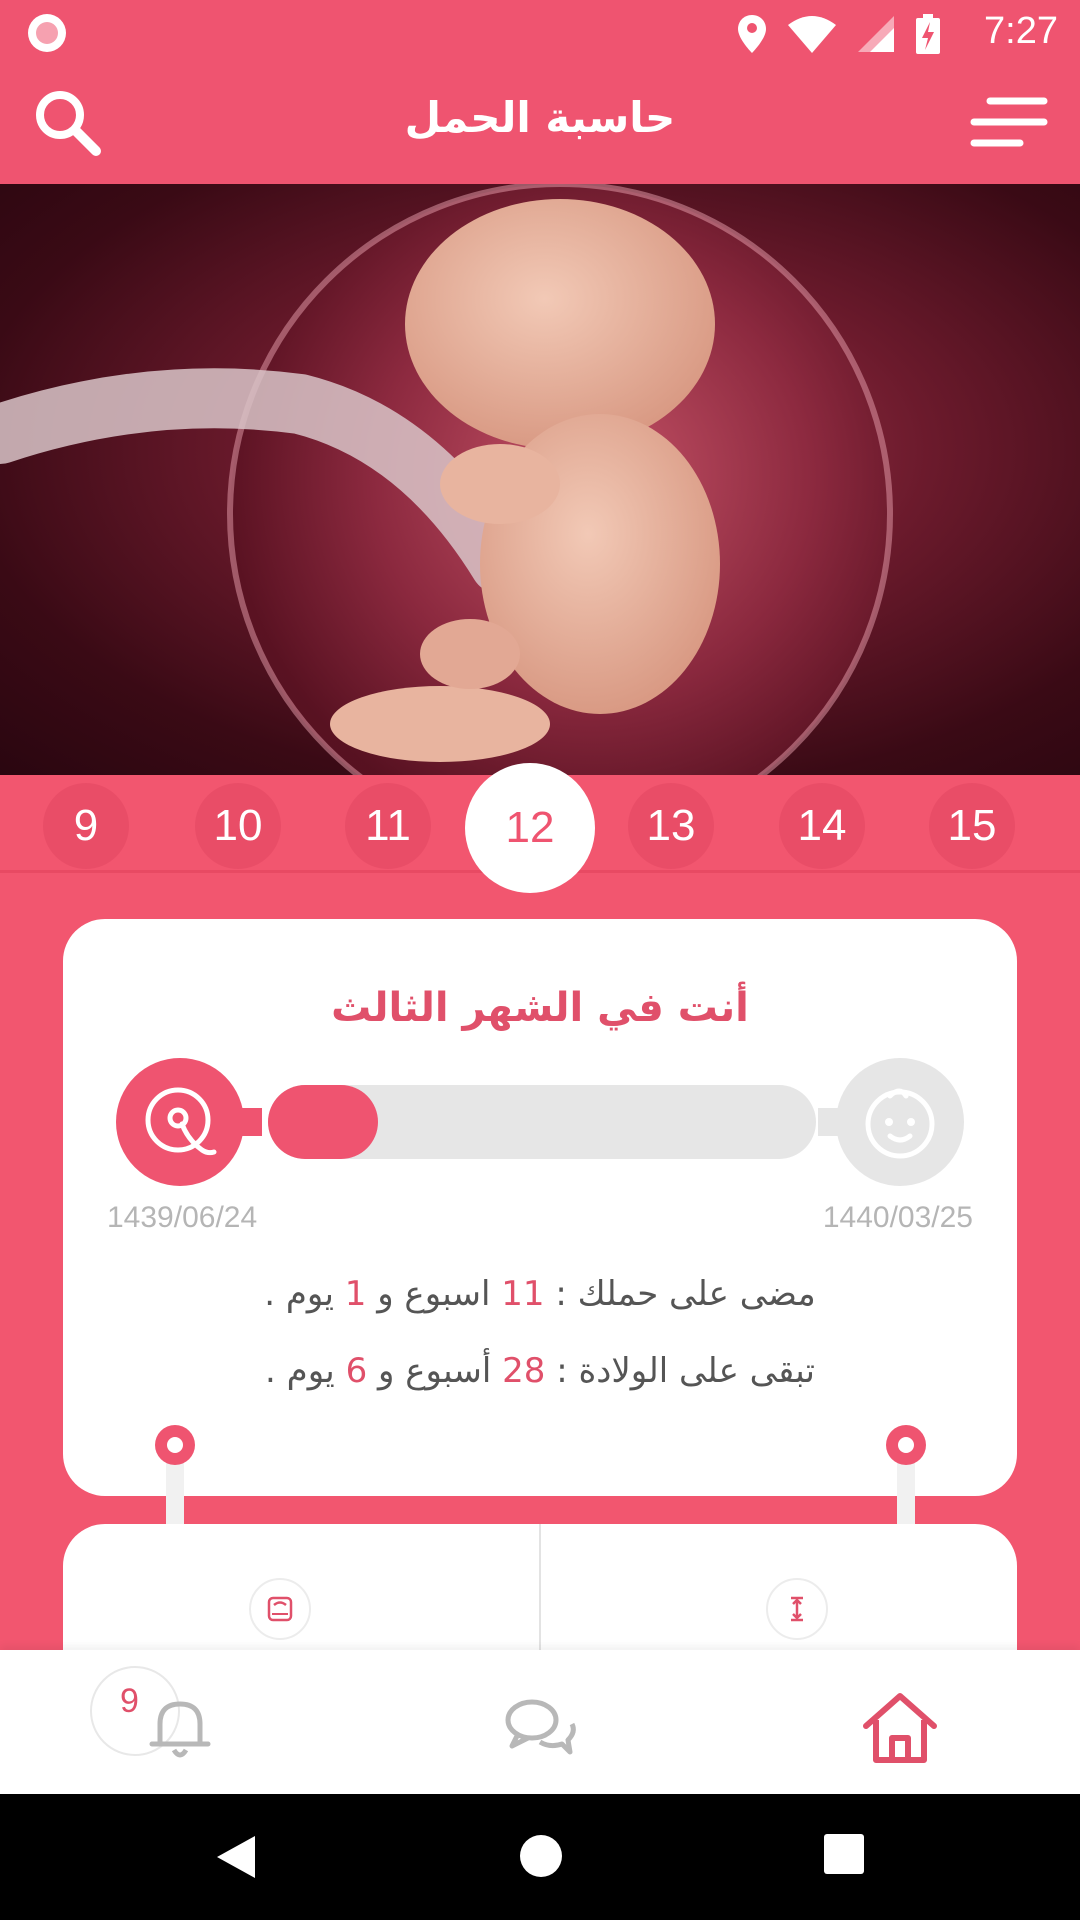 The image size is (1080, 1920). I want to click on chat-icon, so click(540, 1727).